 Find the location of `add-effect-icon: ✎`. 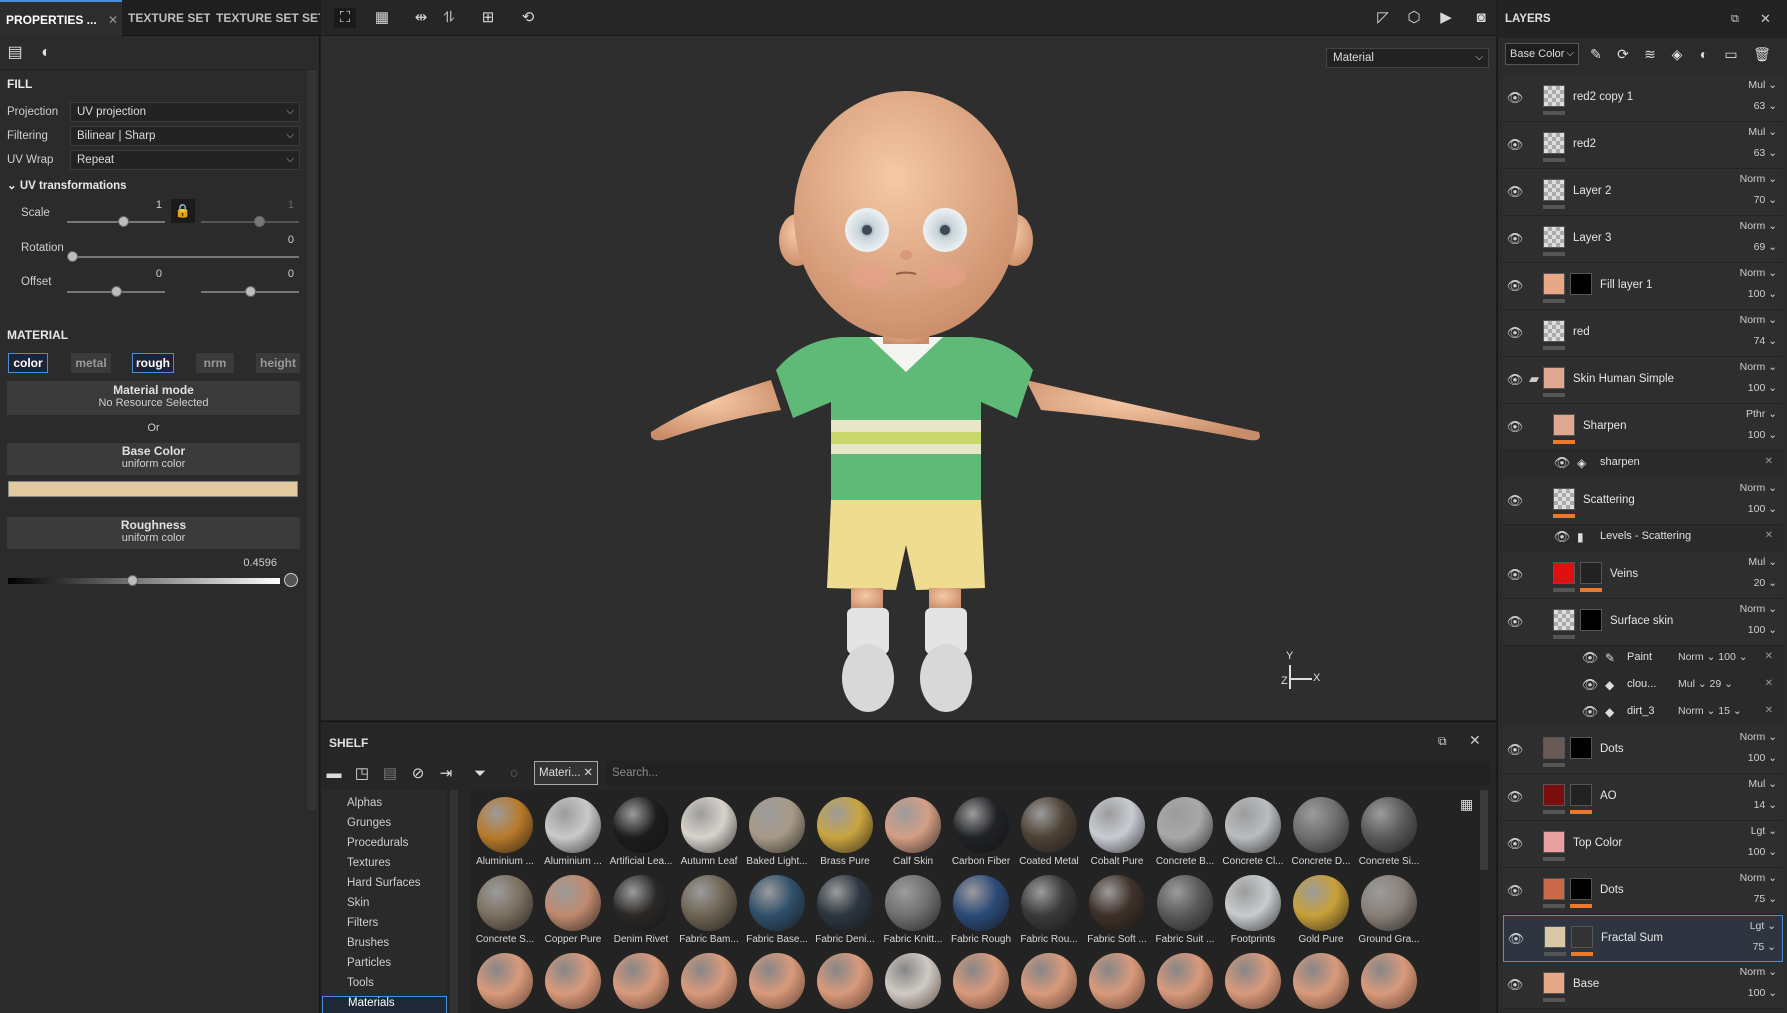

add-effect-icon: ✎ is located at coordinates (1596, 54).